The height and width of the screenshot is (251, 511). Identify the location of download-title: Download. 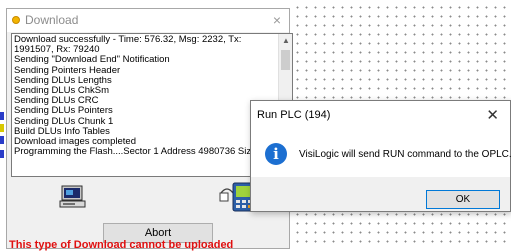
(52, 20).